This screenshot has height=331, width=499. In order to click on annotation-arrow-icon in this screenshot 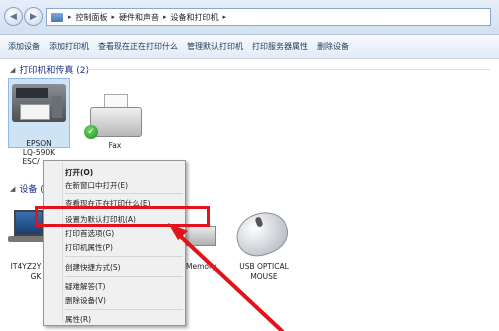, I will do `click(226, 277)`.